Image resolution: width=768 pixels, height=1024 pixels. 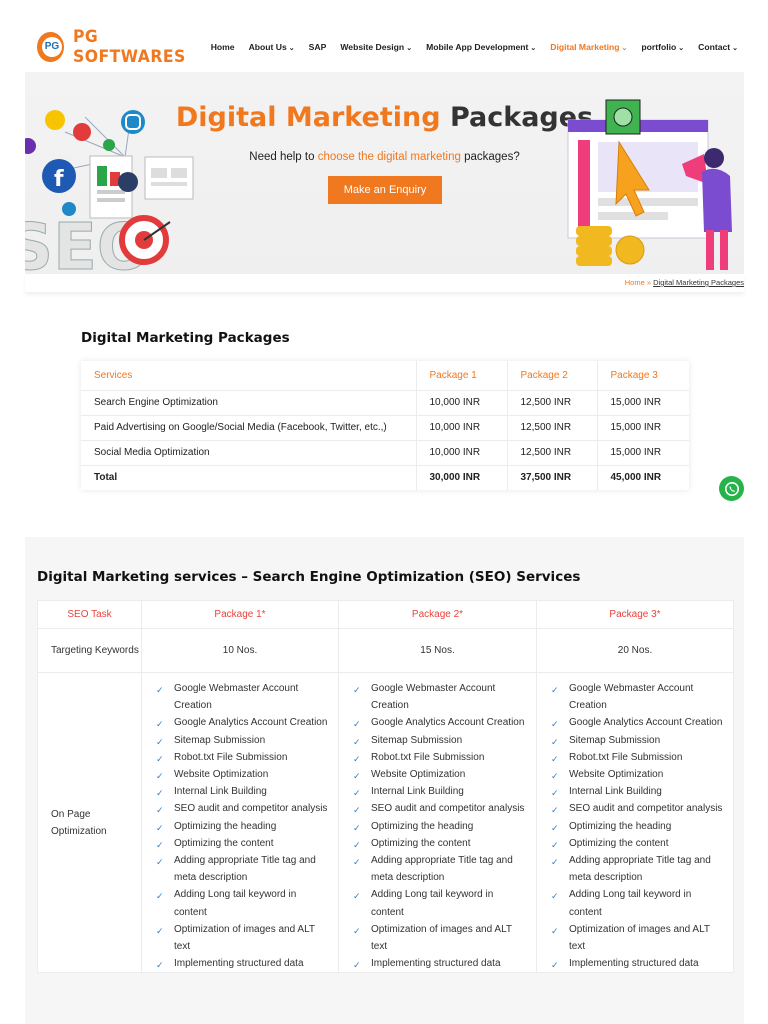 I want to click on header-package-3: Package 3, so click(x=642, y=376).